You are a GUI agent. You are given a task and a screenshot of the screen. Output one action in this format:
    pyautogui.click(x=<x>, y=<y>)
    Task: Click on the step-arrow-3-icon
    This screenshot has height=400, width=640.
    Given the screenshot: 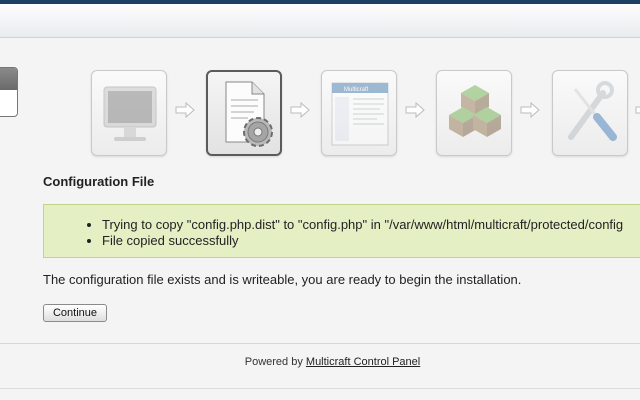 What is the action you would take?
    pyautogui.click(x=415, y=110)
    